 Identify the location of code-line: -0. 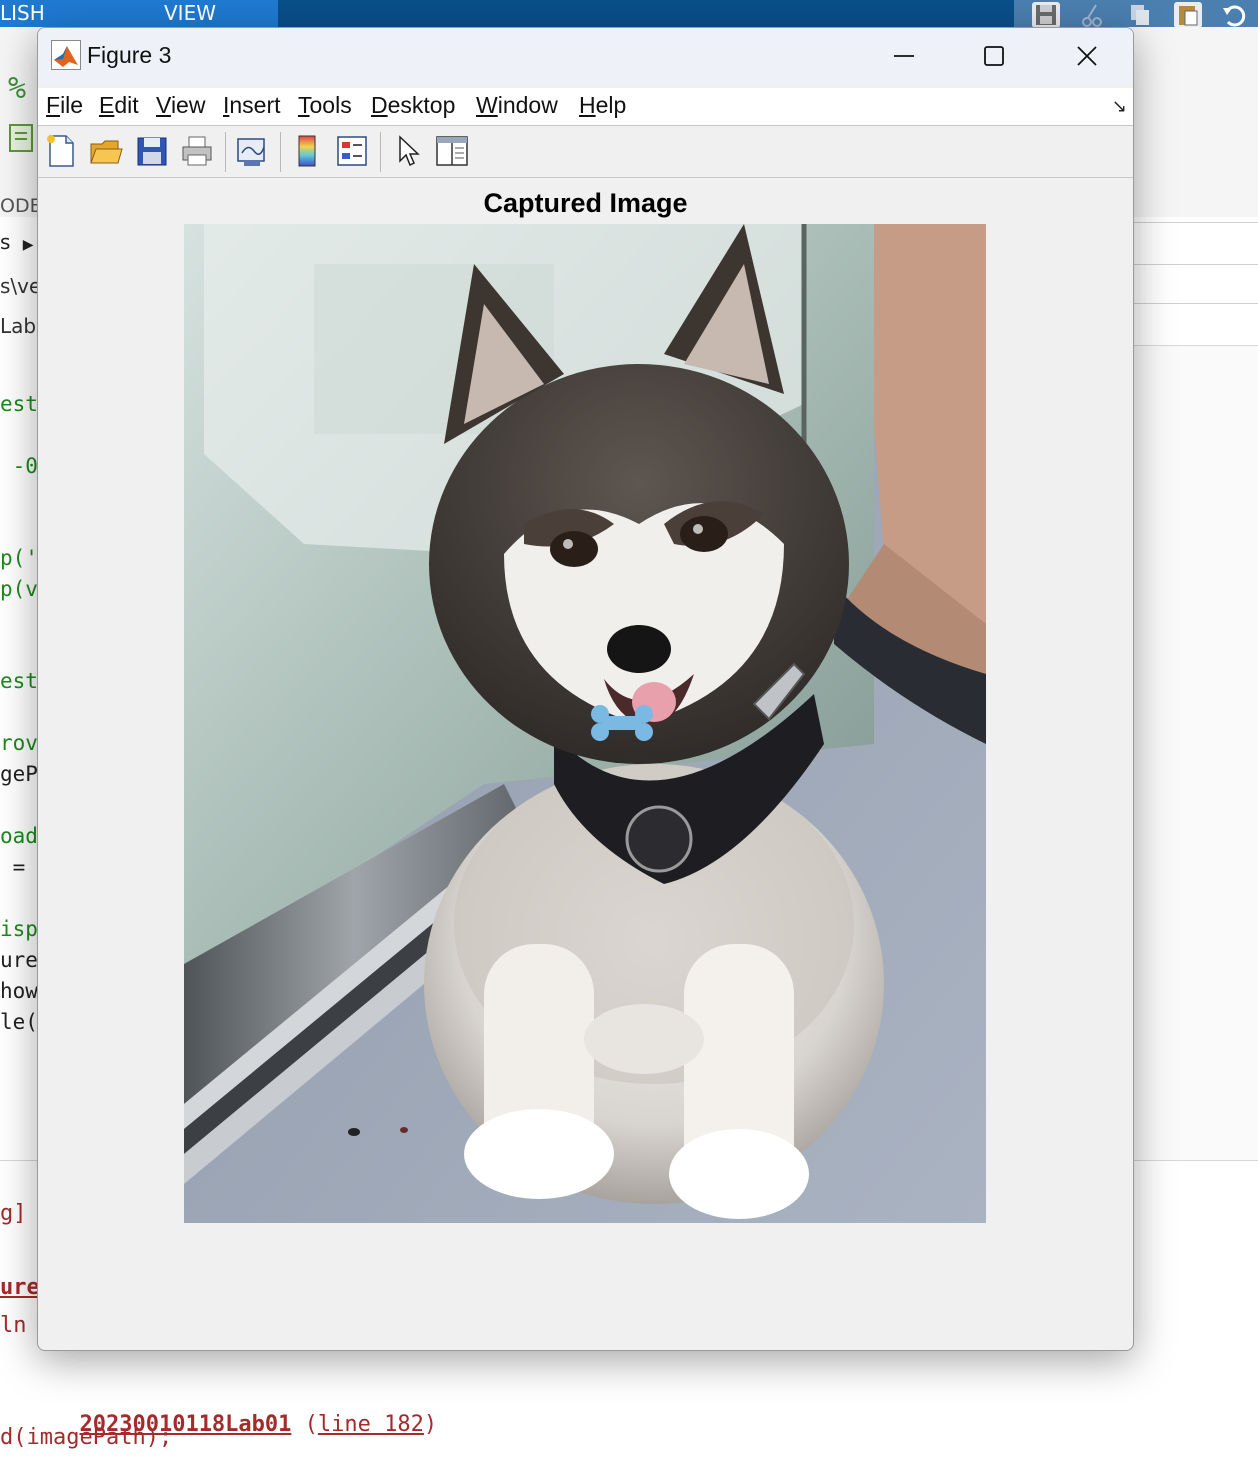
(19, 466).